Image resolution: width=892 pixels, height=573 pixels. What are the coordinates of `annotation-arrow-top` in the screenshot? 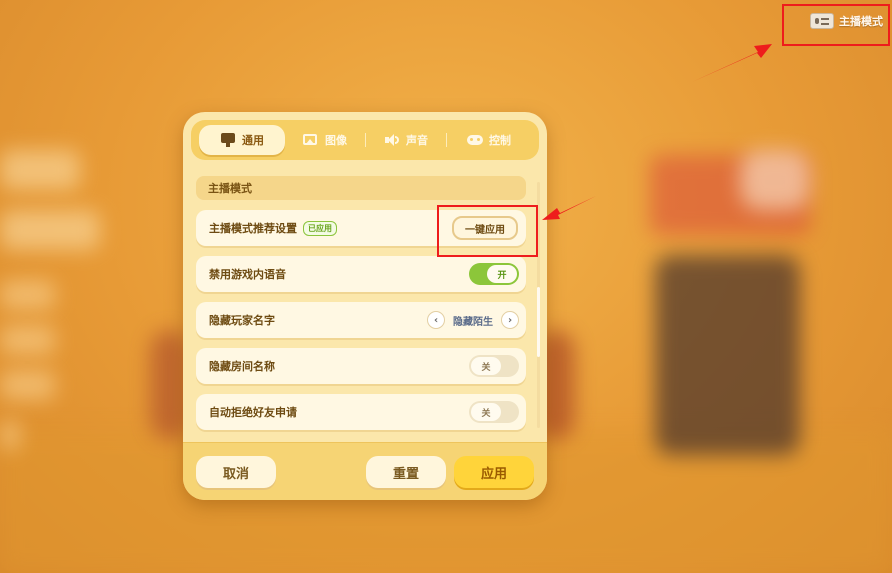 It's located at (732, 63).